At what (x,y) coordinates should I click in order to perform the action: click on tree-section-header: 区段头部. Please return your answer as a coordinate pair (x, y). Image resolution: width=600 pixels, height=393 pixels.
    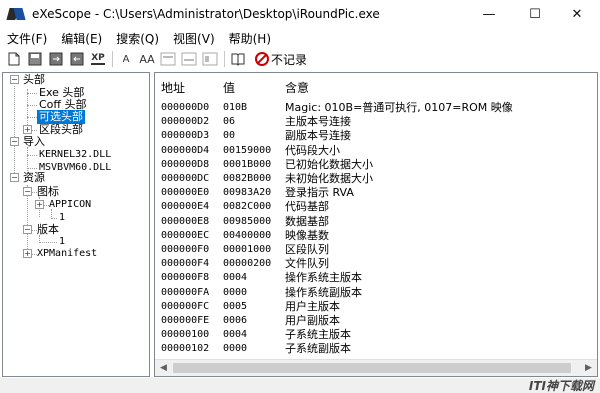
    Looking at the image, I should click on (61, 130).